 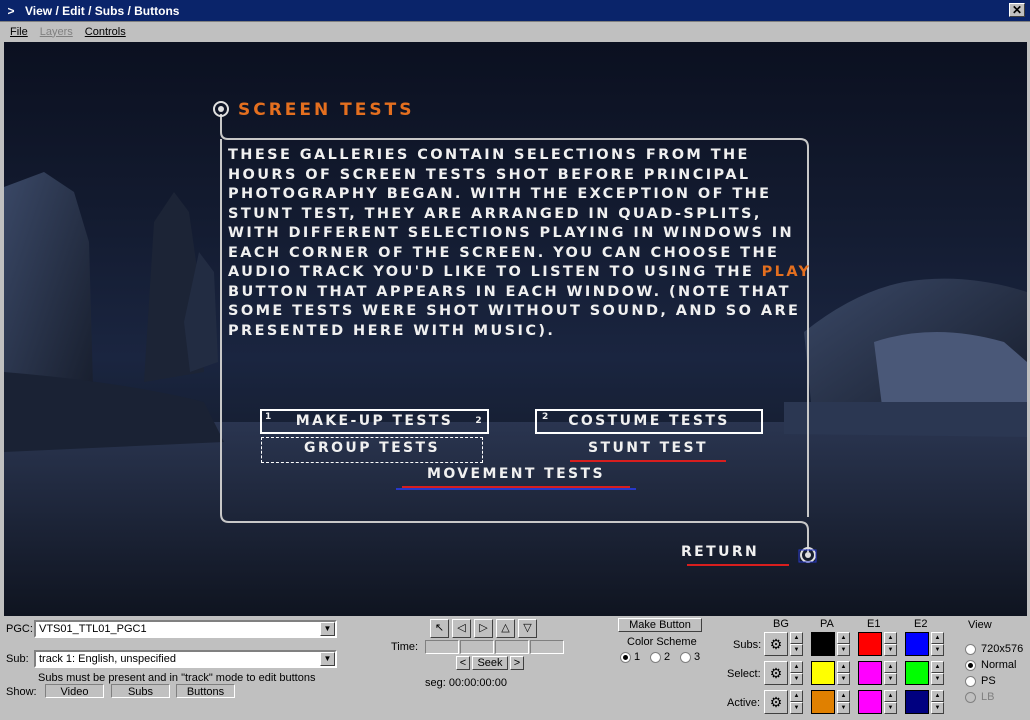 What do you see at coordinates (19, 32) in the screenshot?
I see `menu-file: File` at bounding box center [19, 32].